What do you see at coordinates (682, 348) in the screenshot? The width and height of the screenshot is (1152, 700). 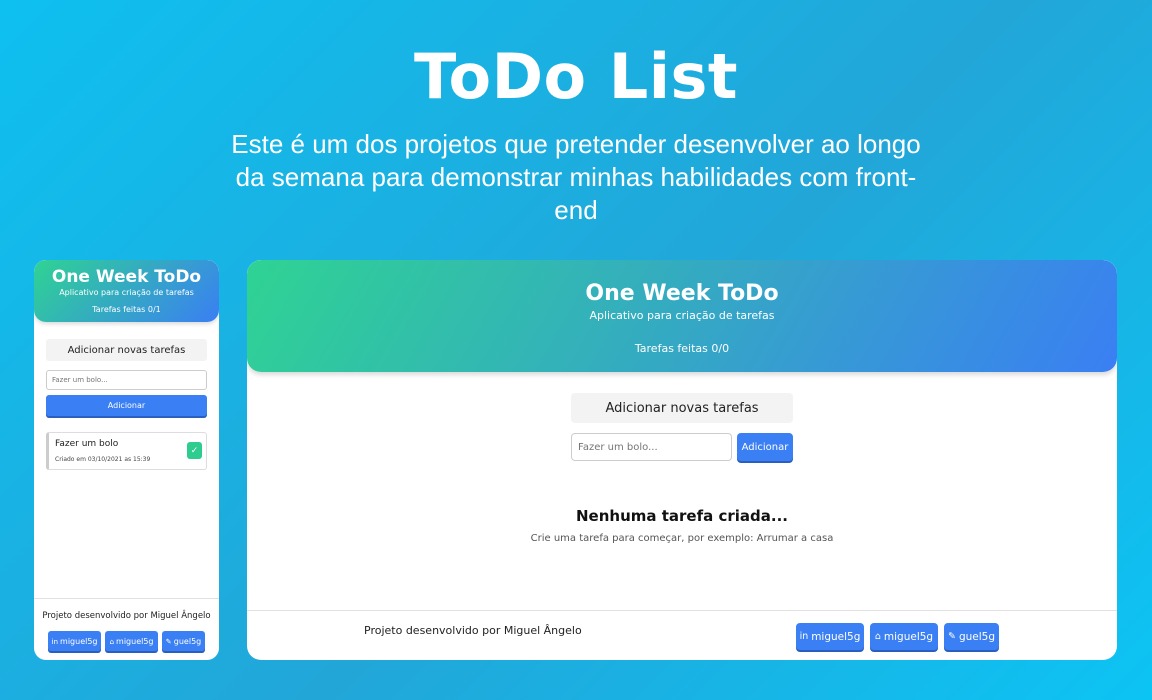 I see `task-counter: Tarefas feitas 0/0` at bounding box center [682, 348].